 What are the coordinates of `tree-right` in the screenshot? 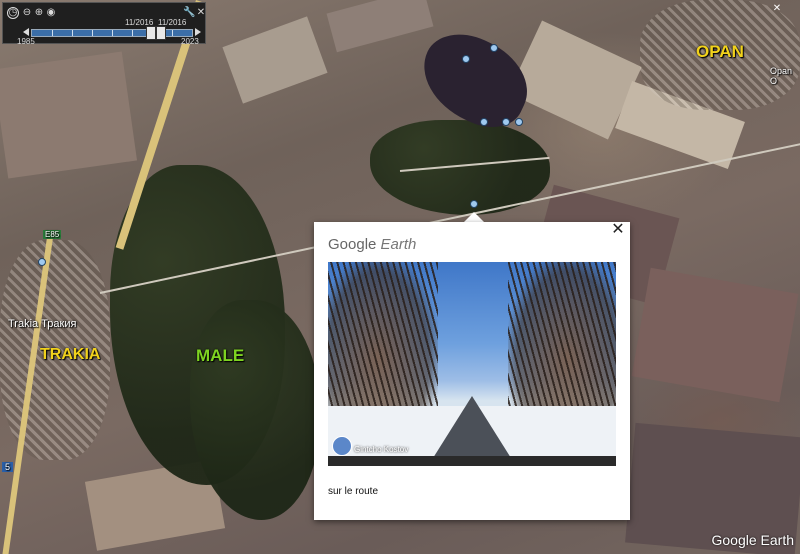 It's located at (562, 344).